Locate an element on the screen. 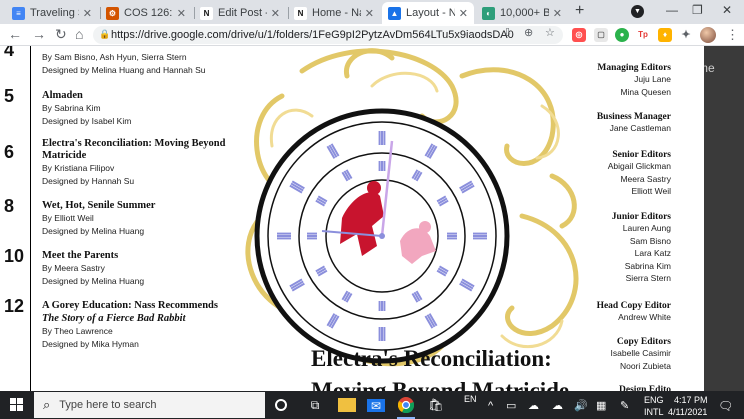  mail-icon: ✉ is located at coordinates (376, 406).